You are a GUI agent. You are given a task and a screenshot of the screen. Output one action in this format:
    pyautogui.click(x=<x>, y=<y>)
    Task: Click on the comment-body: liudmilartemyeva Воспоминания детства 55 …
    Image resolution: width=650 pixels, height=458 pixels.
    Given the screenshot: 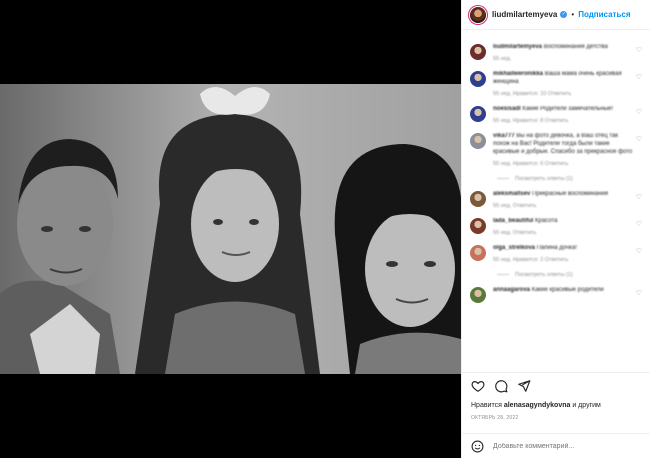 What is the action you would take?
    pyautogui.click(x=564, y=52)
    